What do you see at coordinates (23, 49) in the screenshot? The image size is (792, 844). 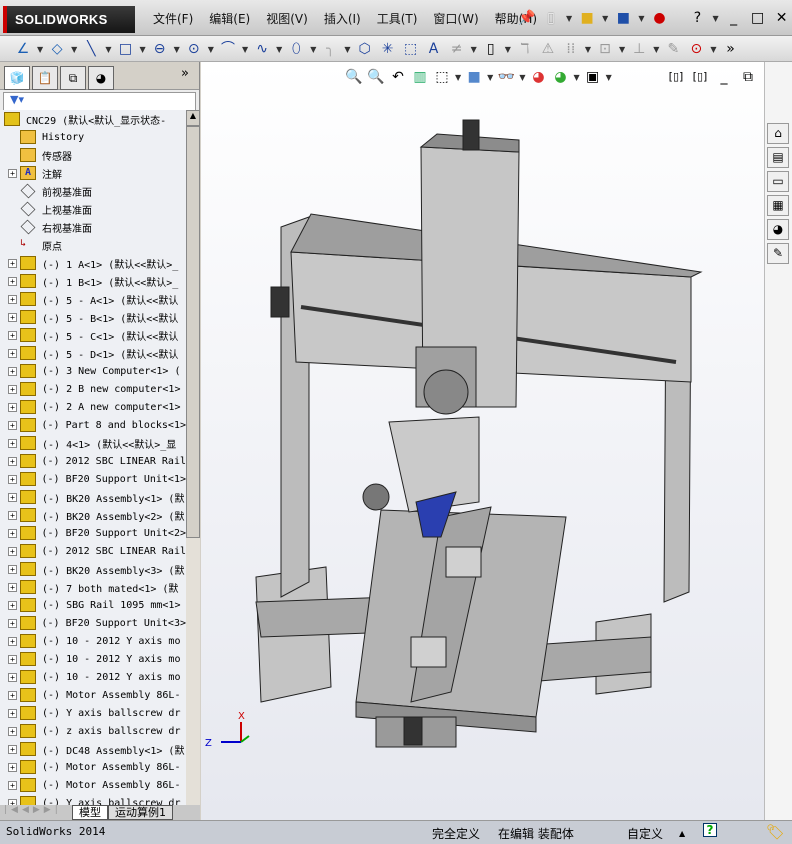 I see `sketch-icon: ∠` at bounding box center [23, 49].